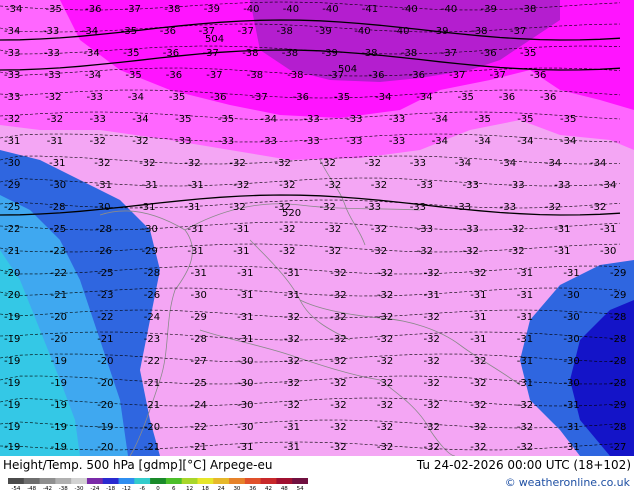  What do you see at coordinates (110, 488) in the screenshot?
I see `color-scale-tick: -18` at bounding box center [110, 488].